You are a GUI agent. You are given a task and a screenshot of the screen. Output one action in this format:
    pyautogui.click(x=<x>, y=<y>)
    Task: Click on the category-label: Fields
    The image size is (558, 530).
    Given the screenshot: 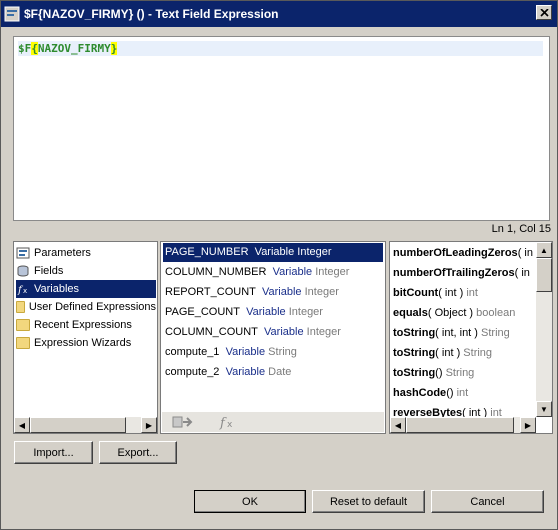 What is the action you would take?
    pyautogui.click(x=49, y=271)
    